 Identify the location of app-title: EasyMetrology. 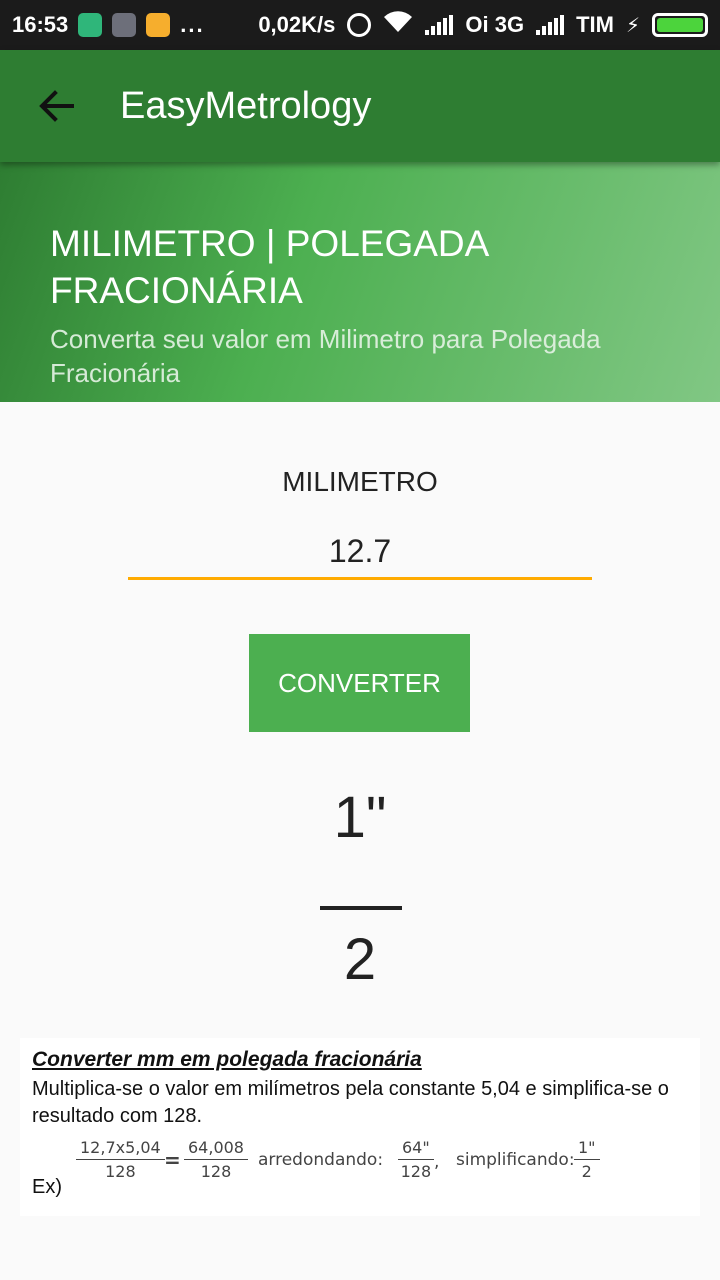
(246, 105).